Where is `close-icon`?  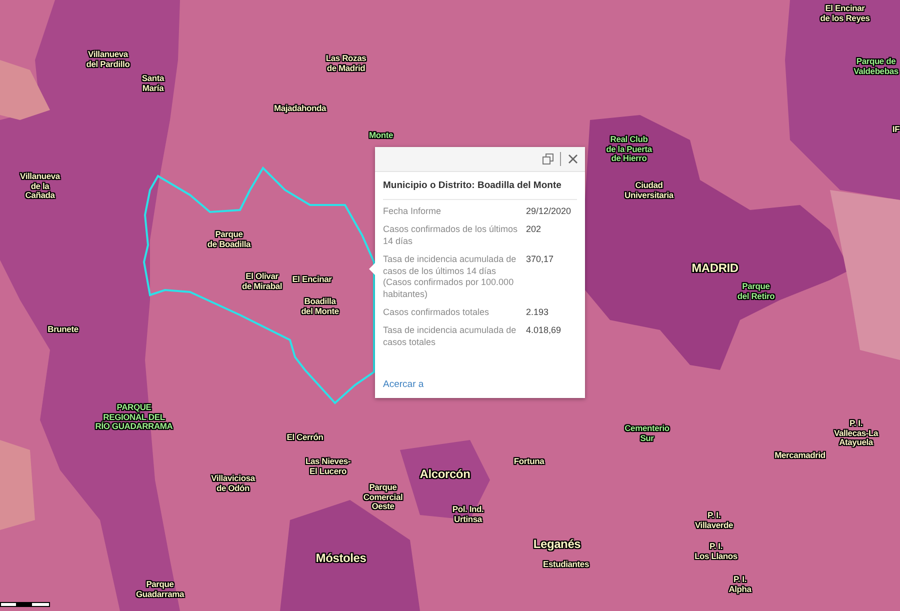 close-icon is located at coordinates (573, 159).